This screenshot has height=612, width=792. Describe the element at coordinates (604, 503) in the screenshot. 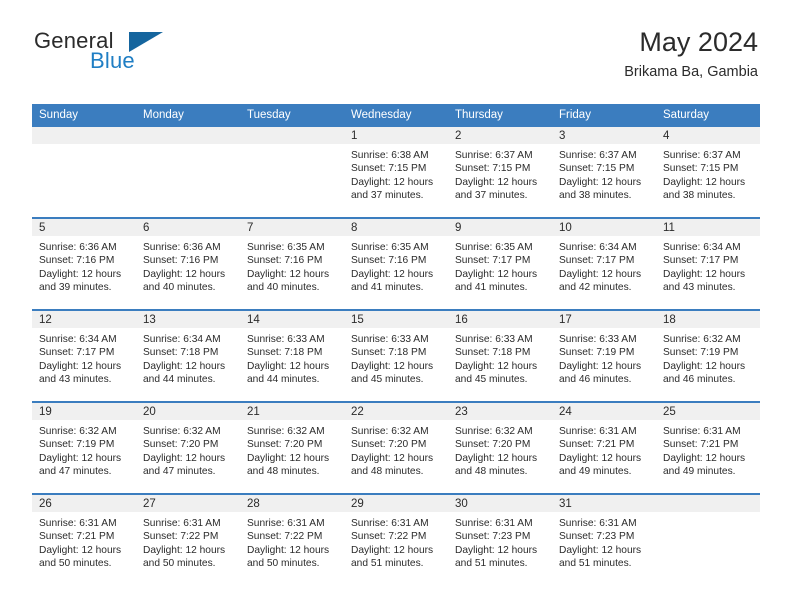

I see `day-number: 31` at that location.